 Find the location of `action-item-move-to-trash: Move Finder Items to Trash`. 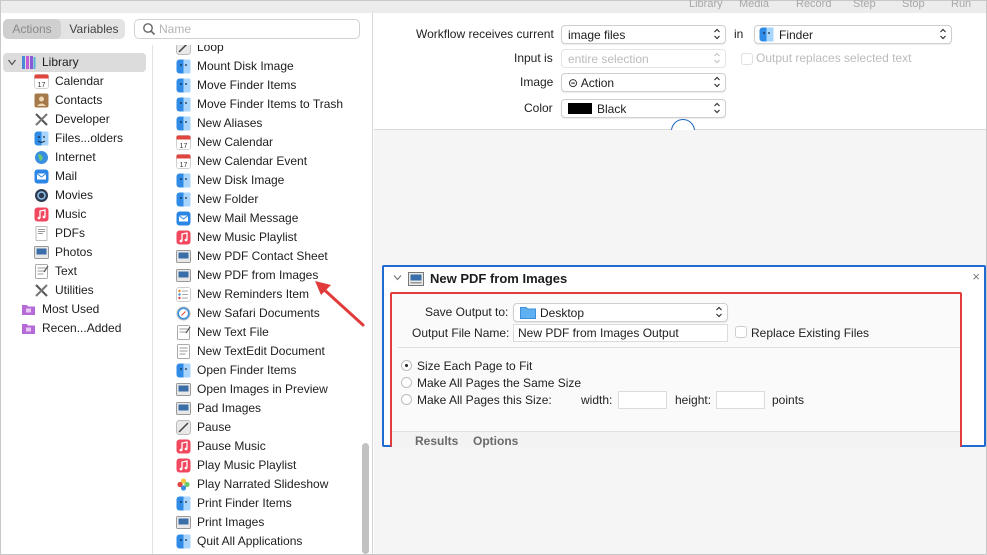

action-item-move-to-trash: Move Finder Items to Trash is located at coordinates (258, 104).